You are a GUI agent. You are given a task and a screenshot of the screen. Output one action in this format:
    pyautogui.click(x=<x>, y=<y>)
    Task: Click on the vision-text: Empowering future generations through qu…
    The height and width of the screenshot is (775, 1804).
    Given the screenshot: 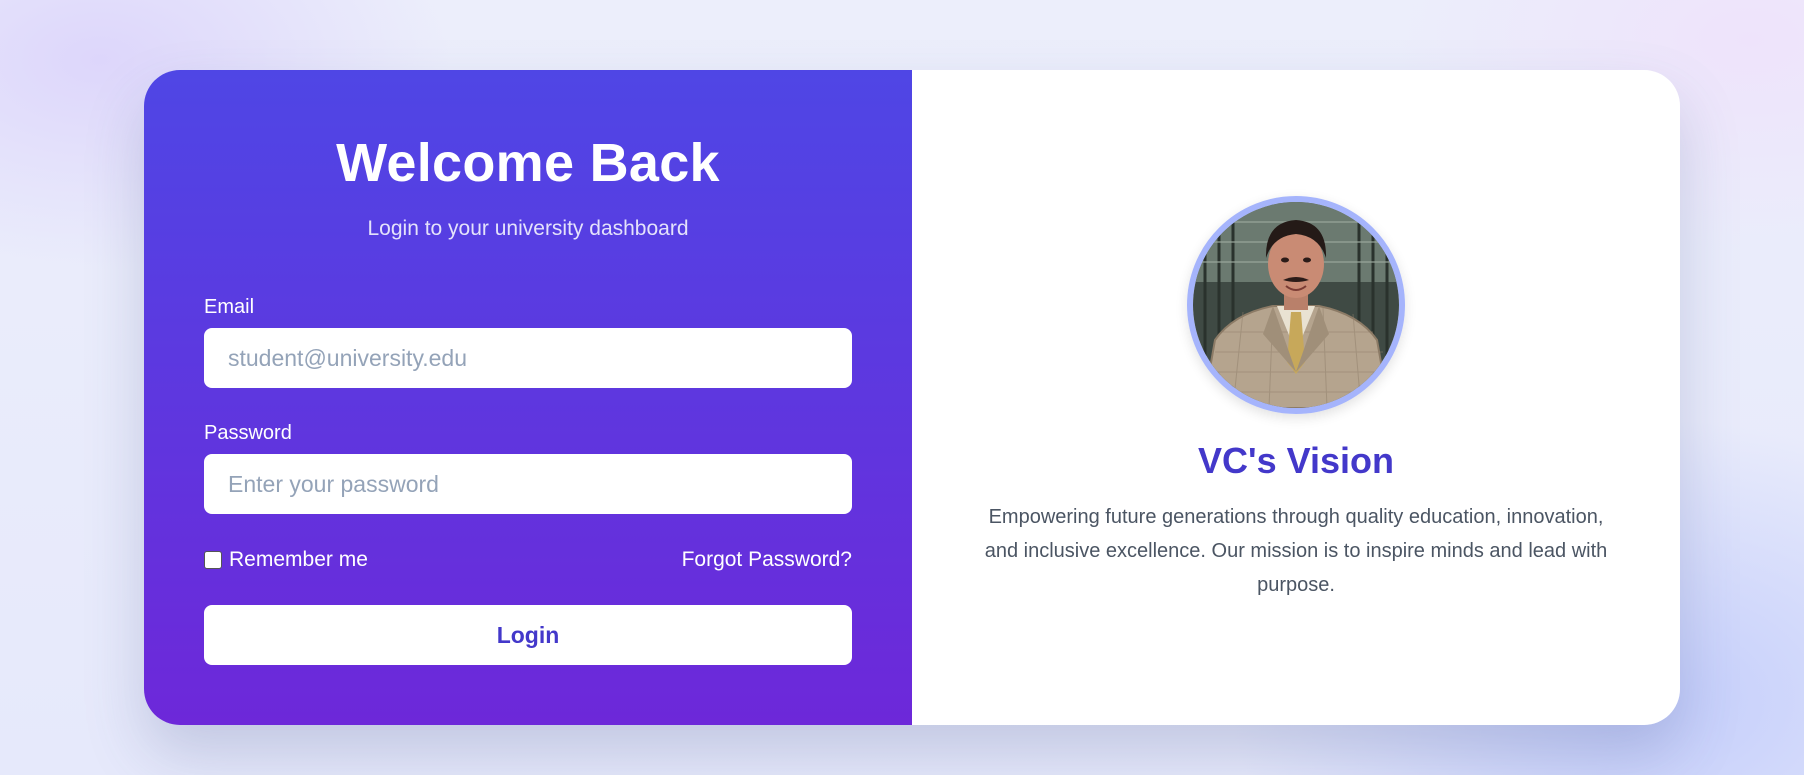 What is the action you would take?
    pyautogui.click(x=1296, y=551)
    